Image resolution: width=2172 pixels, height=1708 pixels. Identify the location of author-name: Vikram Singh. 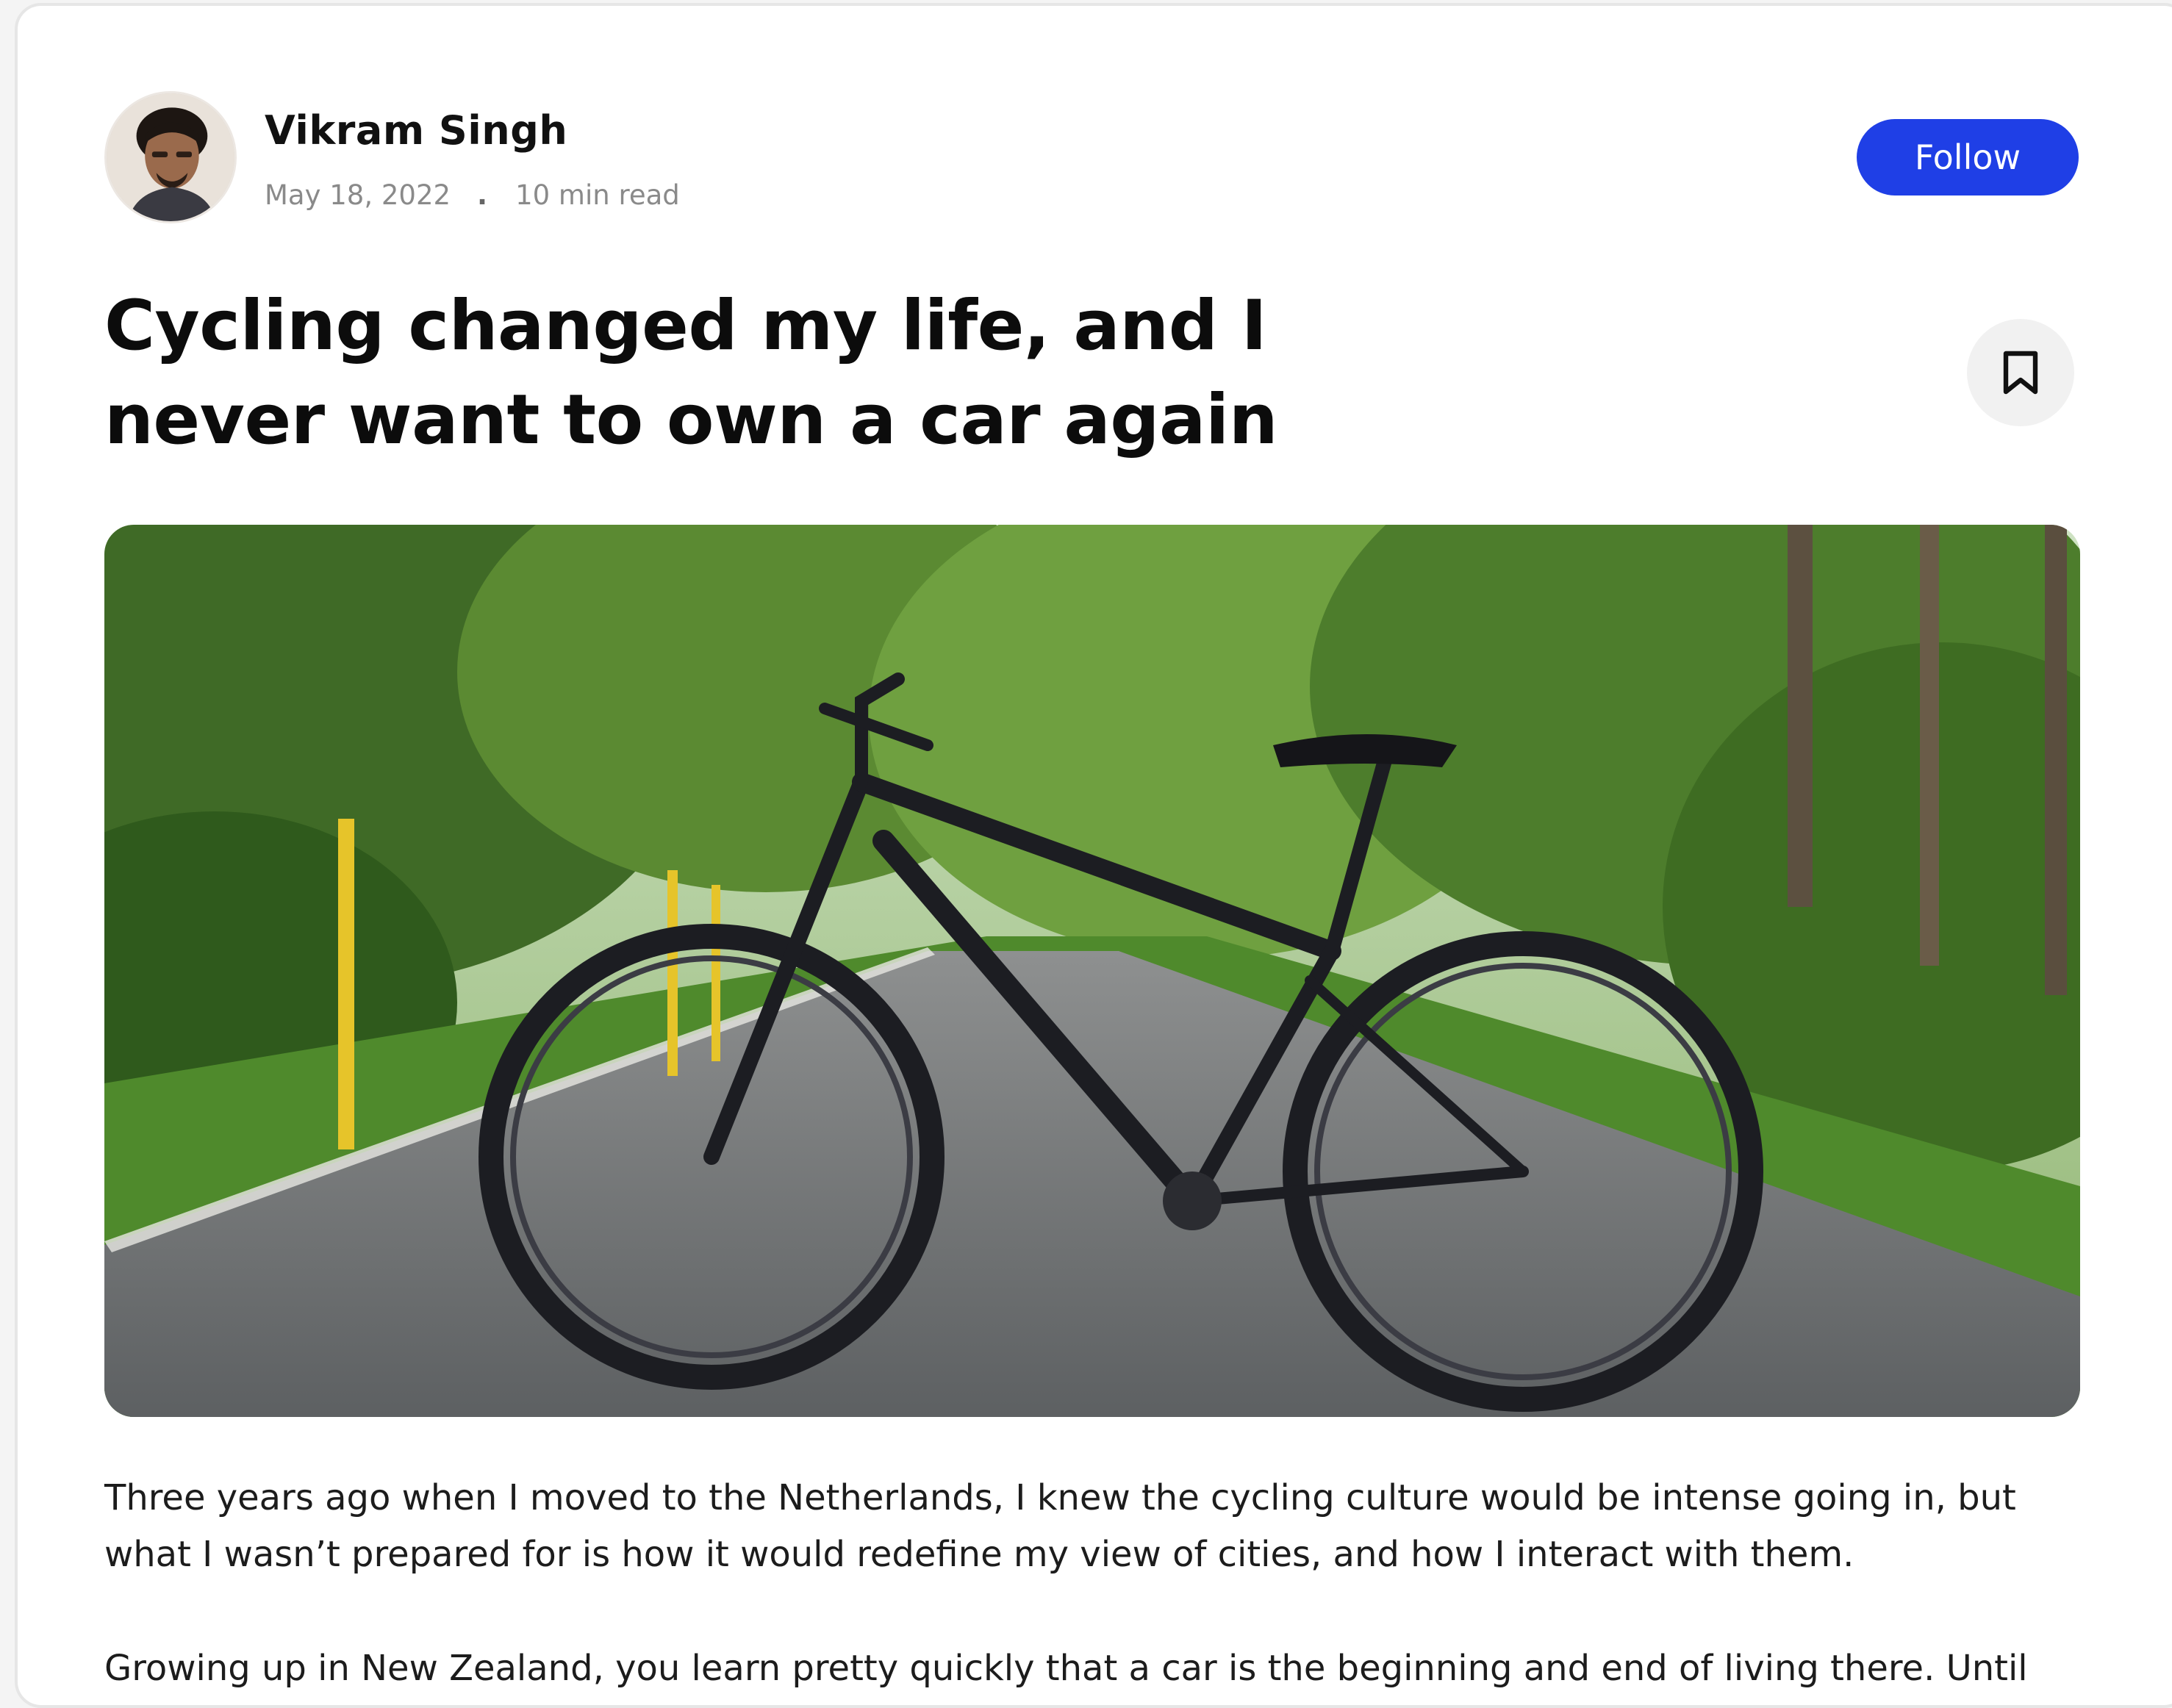
(416, 130).